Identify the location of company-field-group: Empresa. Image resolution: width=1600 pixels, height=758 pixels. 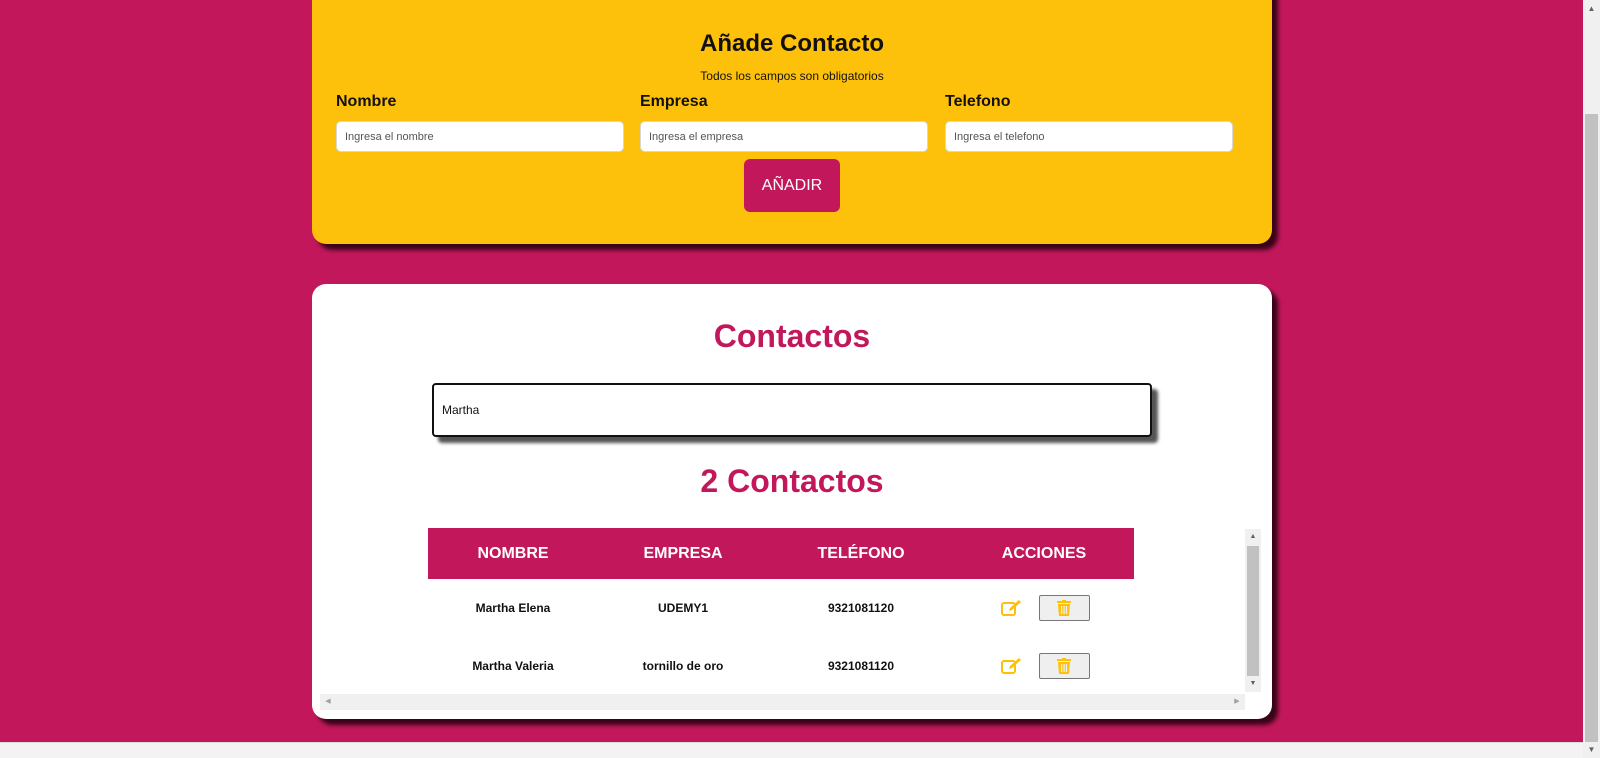
(784, 122).